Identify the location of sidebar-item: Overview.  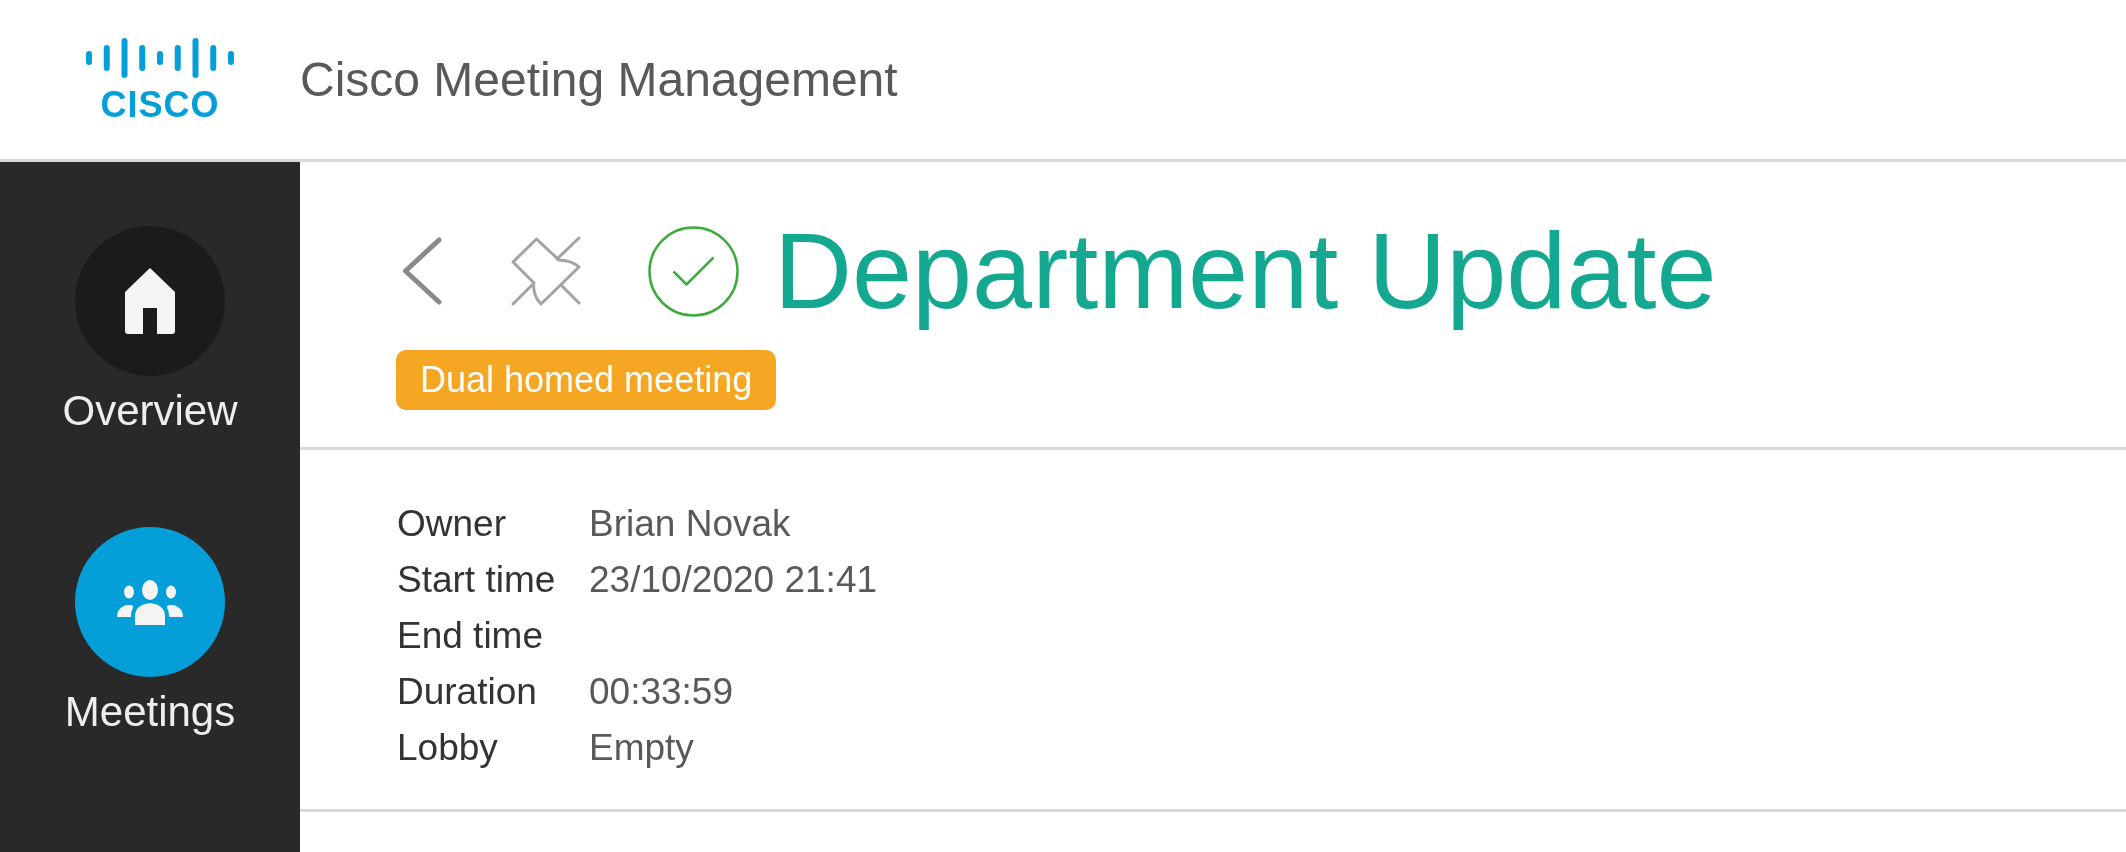
(150, 330).